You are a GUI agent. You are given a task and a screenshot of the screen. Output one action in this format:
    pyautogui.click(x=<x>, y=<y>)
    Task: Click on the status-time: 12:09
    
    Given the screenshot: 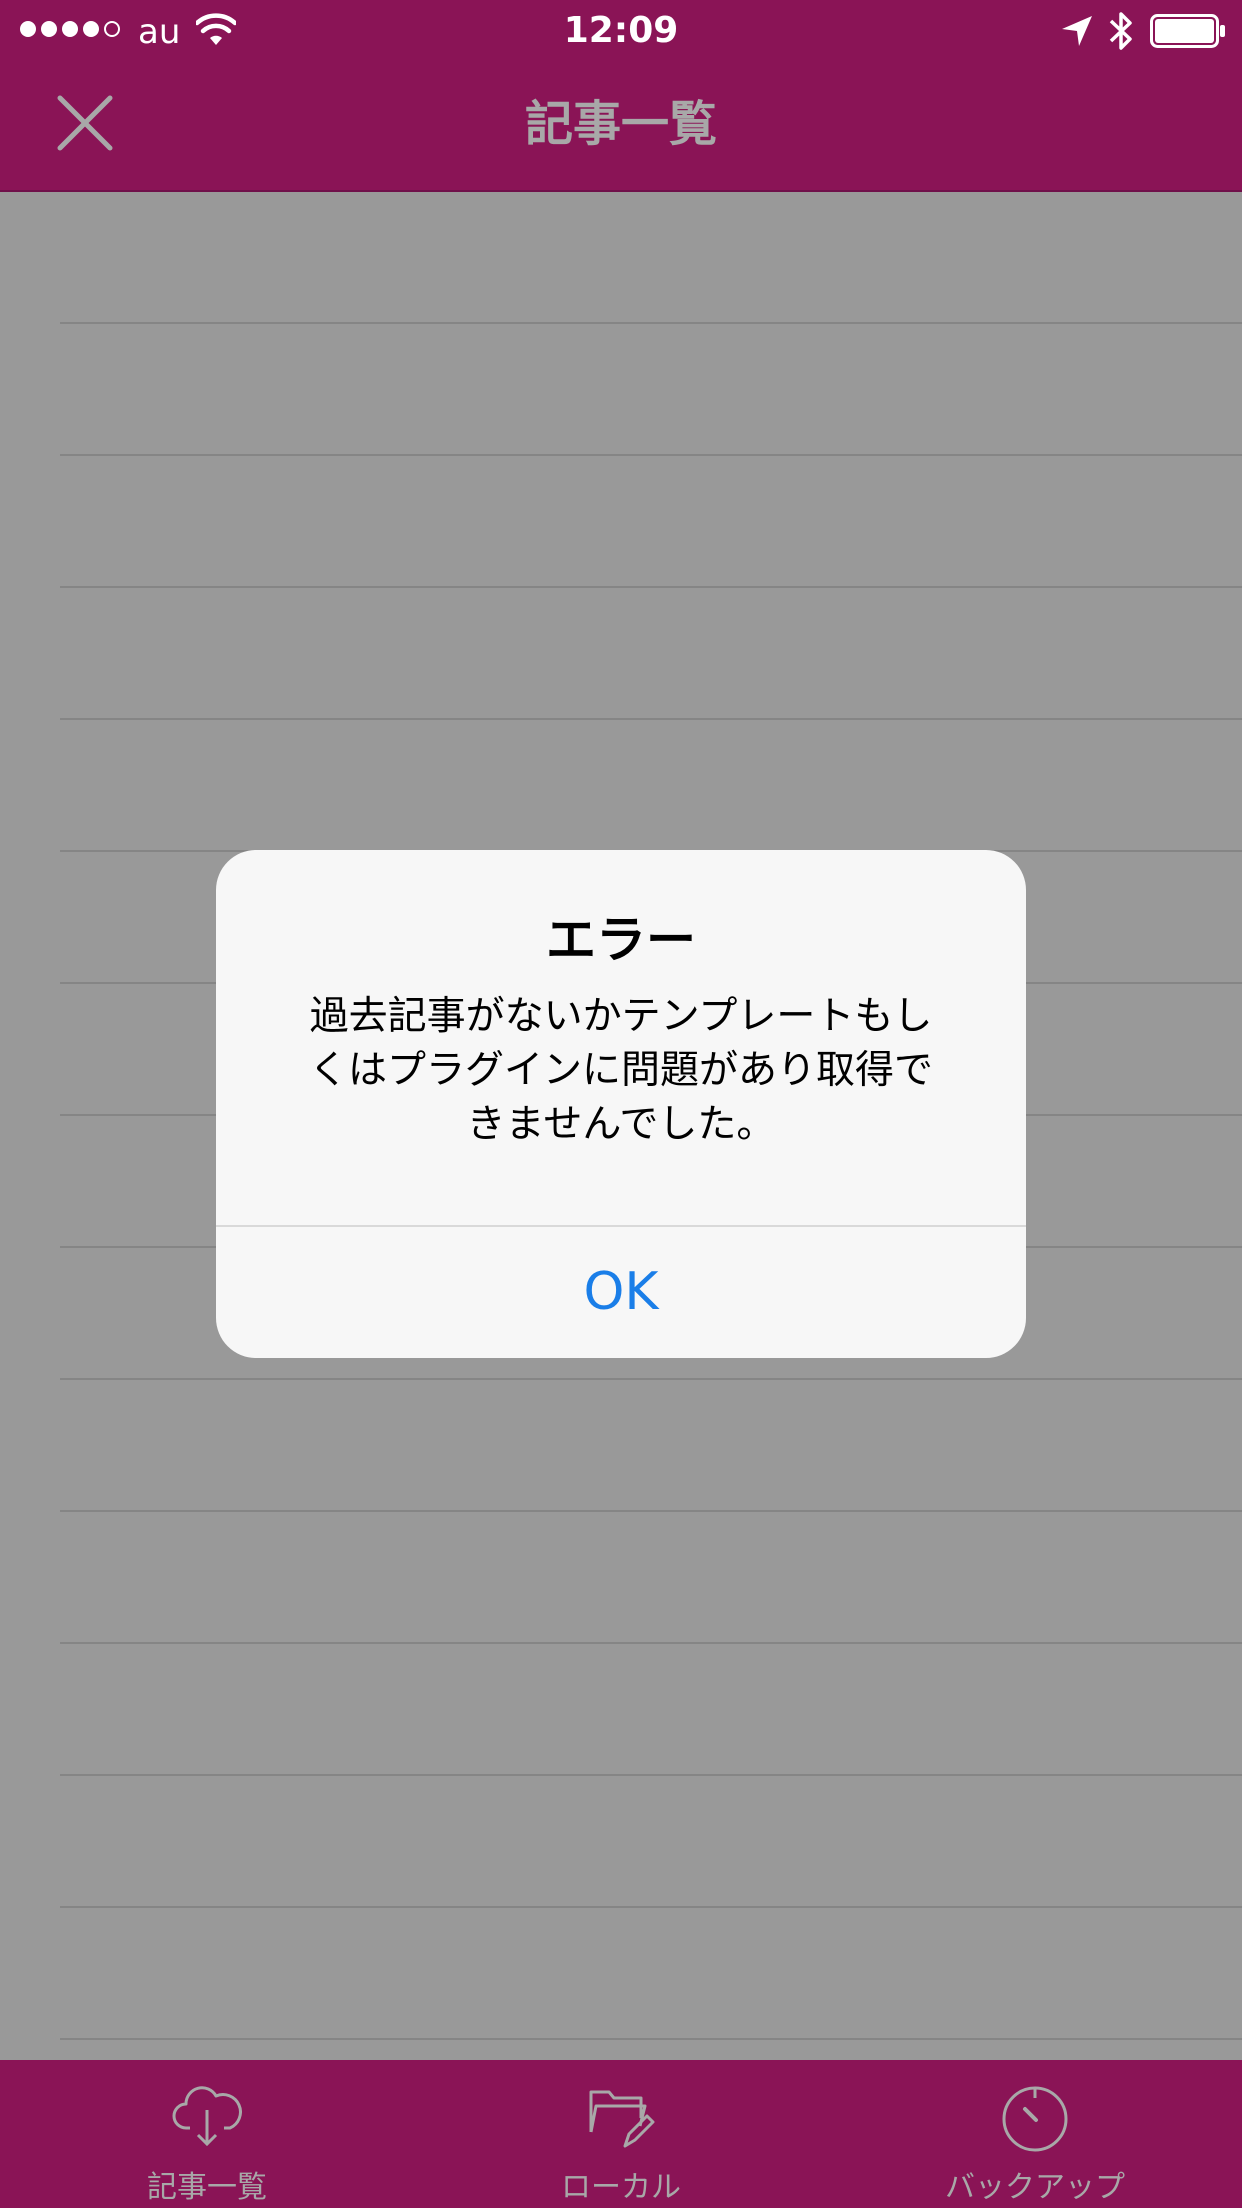 What is the action you would take?
    pyautogui.click(x=621, y=30)
    